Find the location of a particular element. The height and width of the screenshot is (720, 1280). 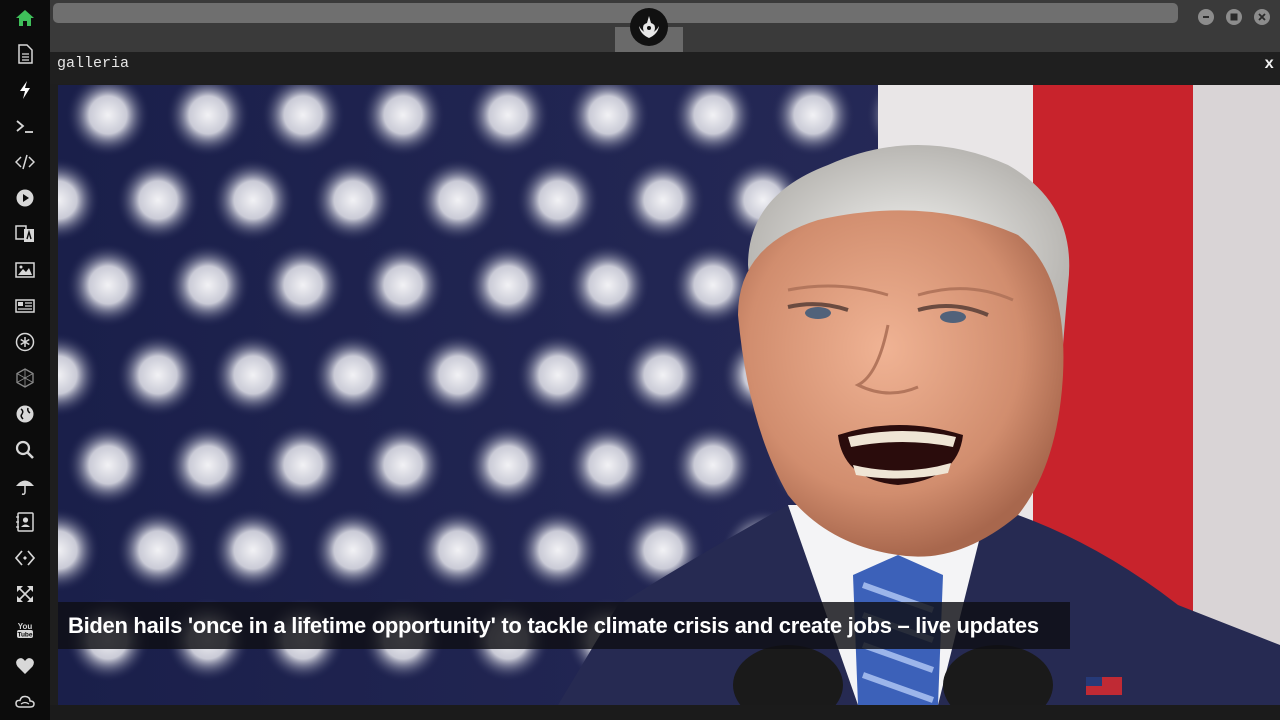

panel-title: galleria is located at coordinates (93, 63).